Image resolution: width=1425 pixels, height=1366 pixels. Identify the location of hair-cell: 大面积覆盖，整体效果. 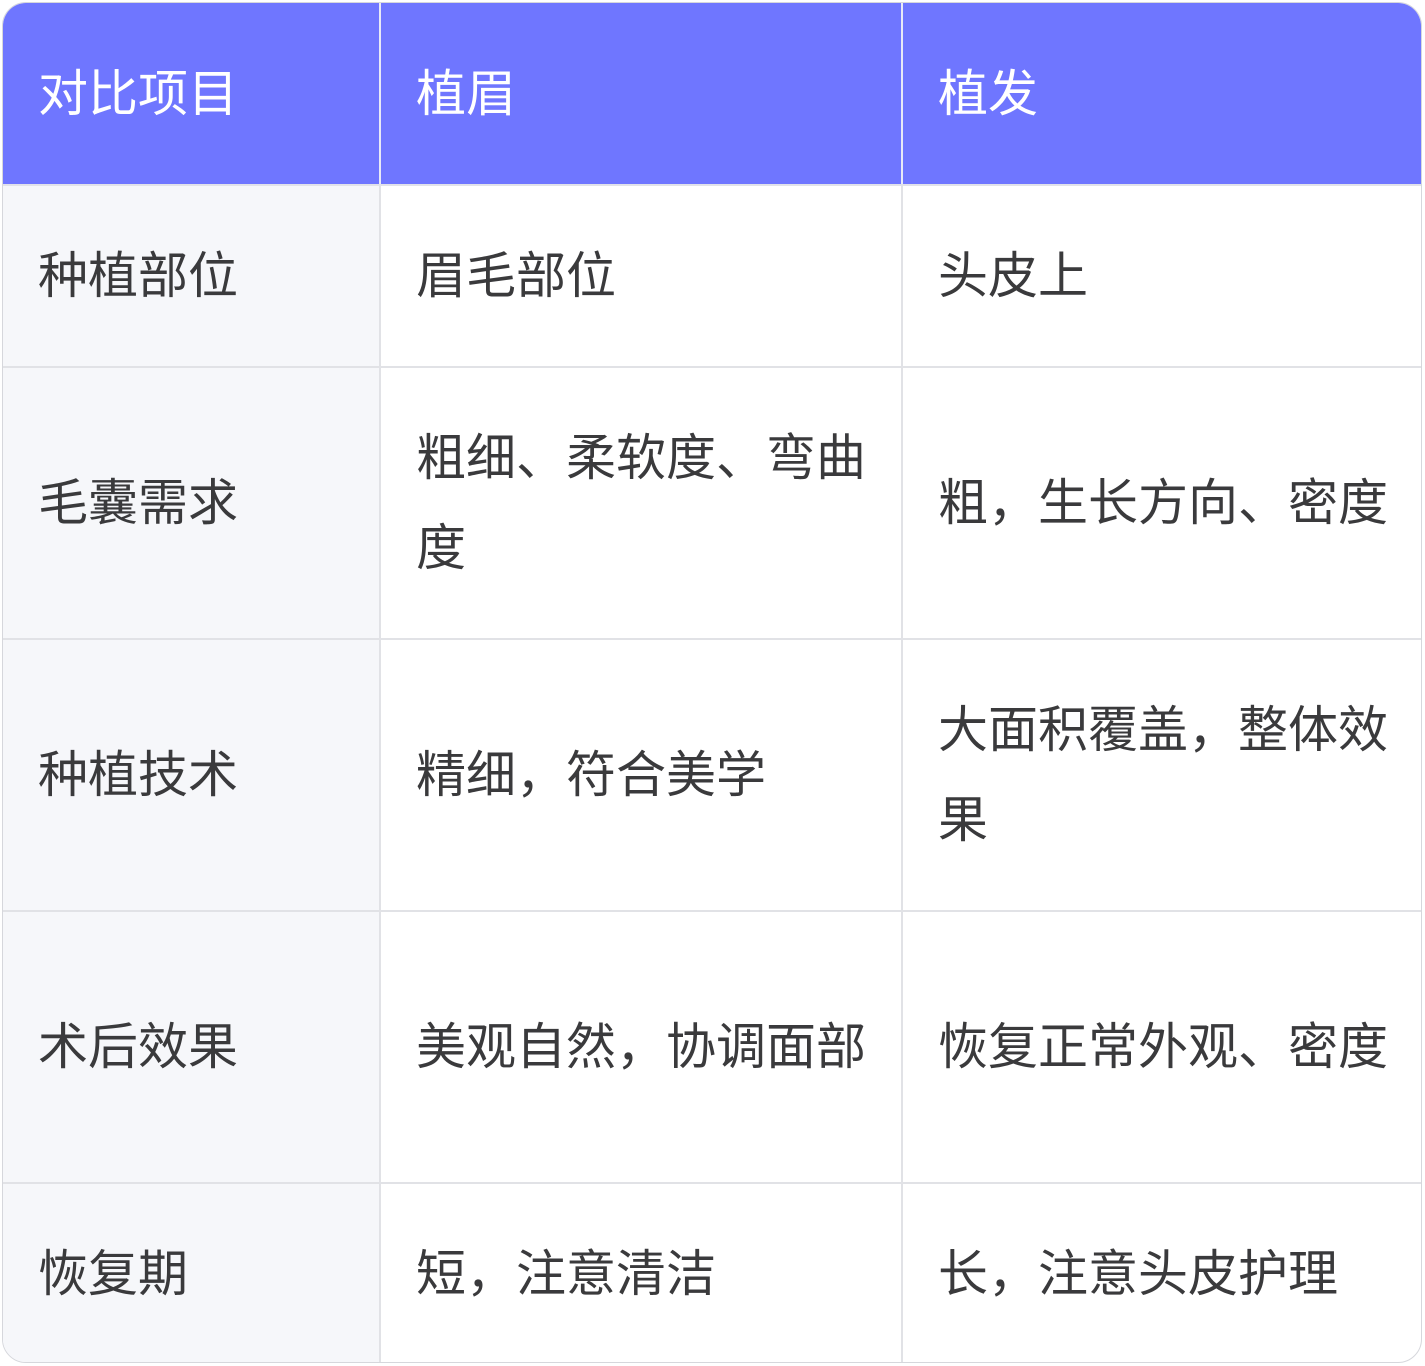
(1161, 775).